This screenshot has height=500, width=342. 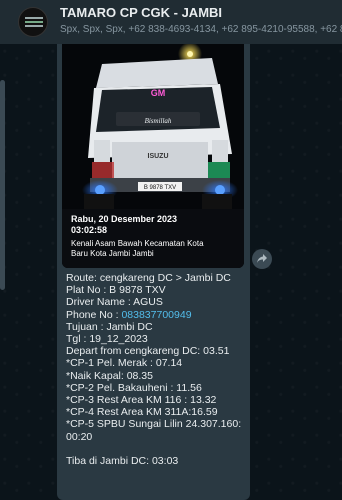 I want to click on cp5-line: *CP-5 SPBU Sungai Lilin 24.307.160:, so click(x=154, y=424).